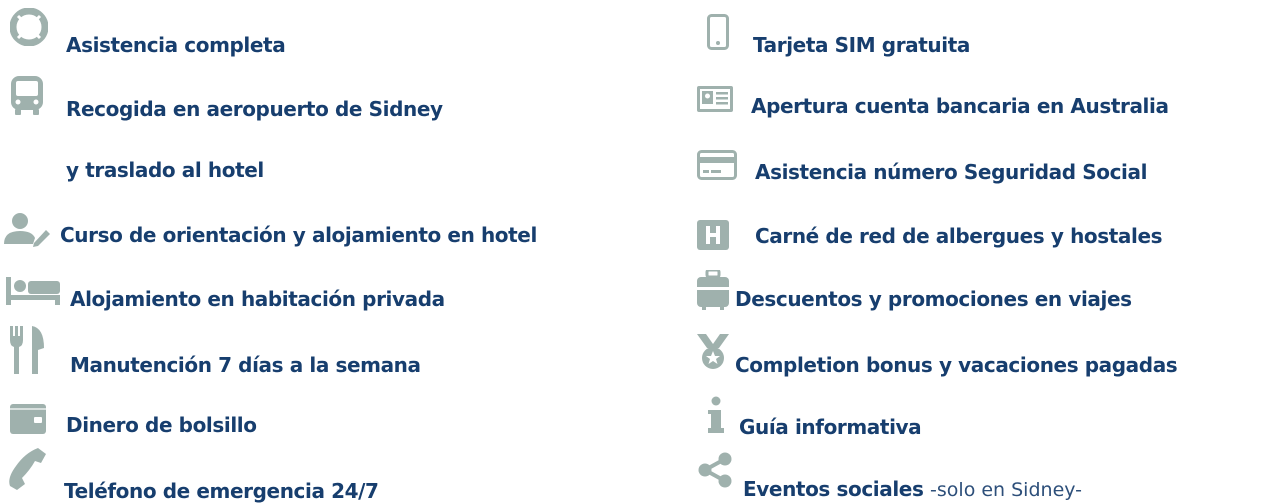 The width and height of the screenshot is (1262, 504). I want to click on lifebuoy-icon, so click(29, 27).